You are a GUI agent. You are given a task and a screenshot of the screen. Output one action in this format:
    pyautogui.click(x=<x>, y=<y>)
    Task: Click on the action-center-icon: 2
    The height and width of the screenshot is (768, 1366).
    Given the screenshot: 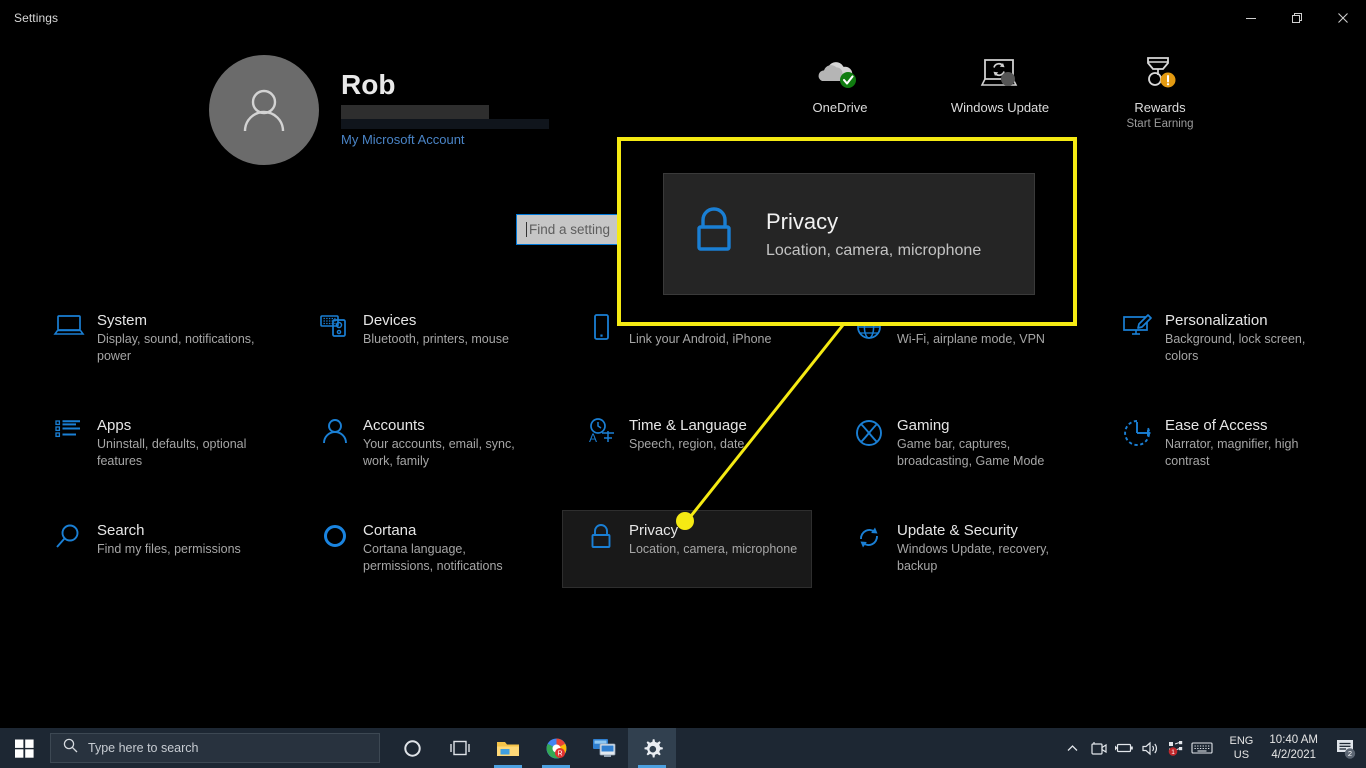 What is the action you would take?
    pyautogui.click(x=1346, y=748)
    